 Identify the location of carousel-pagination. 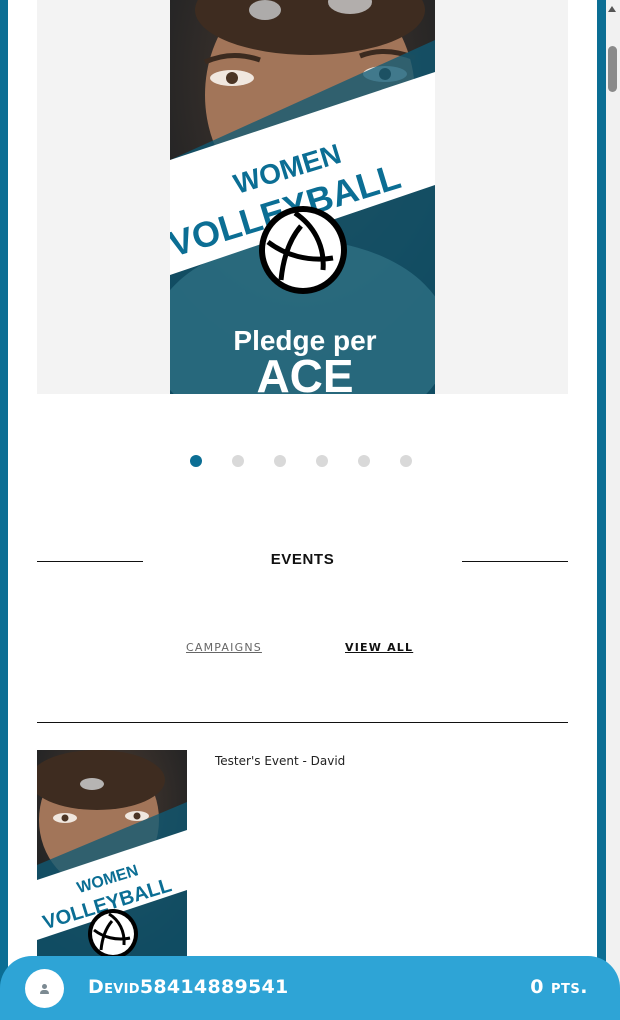
(305, 461).